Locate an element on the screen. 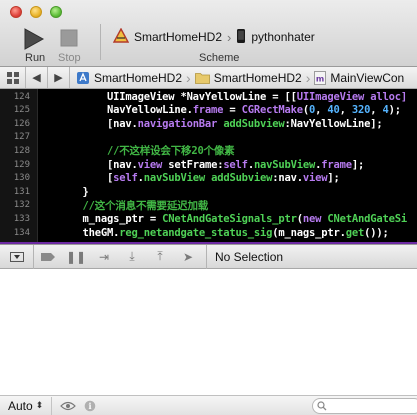 This screenshot has height=415, width=417. breadcrumb-project: SmartHomeHD2 is located at coordinates (129, 78).